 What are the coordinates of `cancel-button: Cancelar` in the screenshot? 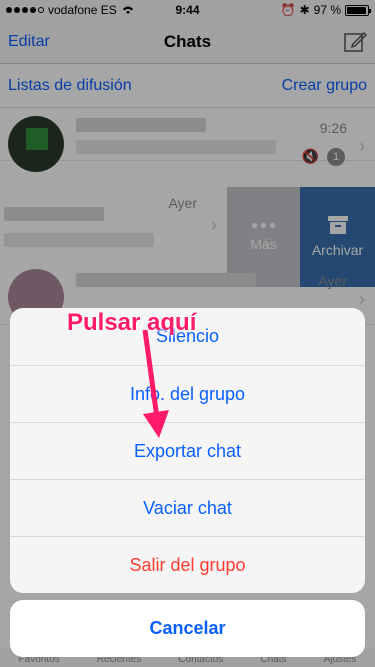 It's located at (187, 628).